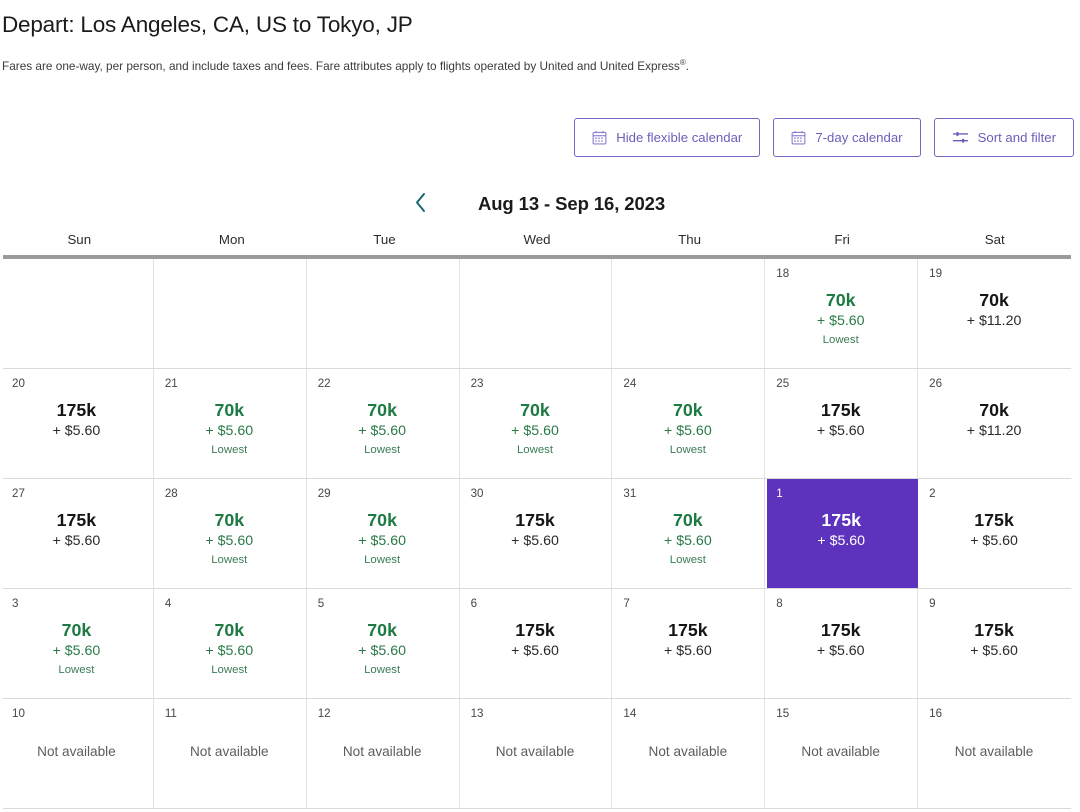 This screenshot has height=812, width=1080. Describe the element at coordinates (207, 24) in the screenshot. I see `page-title: Depart: Los Angeles, CA, US to Tokyo, JP` at that location.